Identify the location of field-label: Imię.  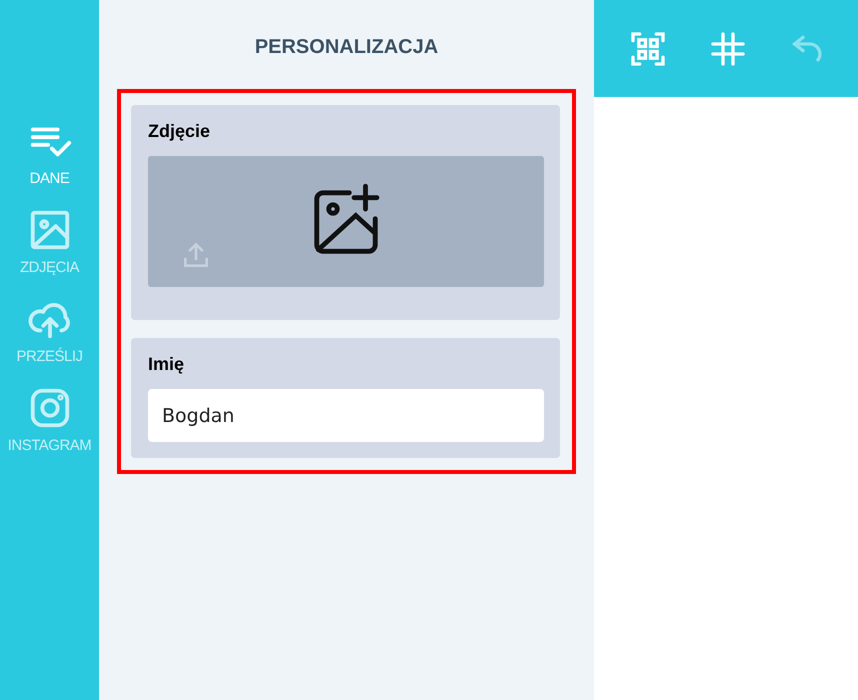
(167, 364).